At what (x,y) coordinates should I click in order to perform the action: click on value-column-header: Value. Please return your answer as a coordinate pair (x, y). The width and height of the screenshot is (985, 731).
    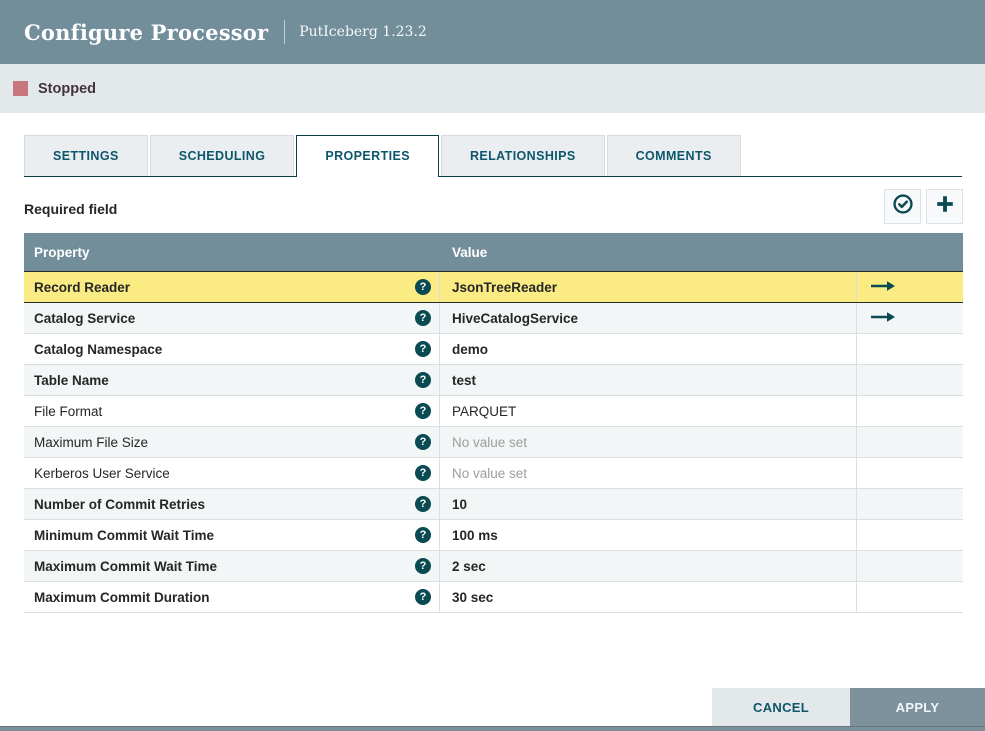
    Looking at the image, I should click on (470, 252).